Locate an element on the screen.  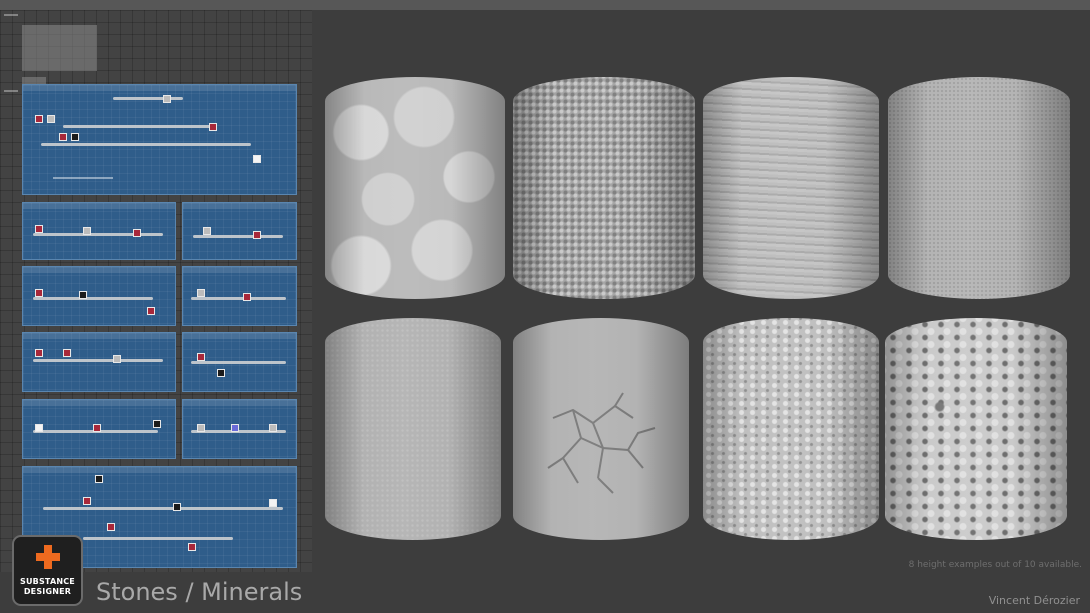
graph-note is located at coordinates (83, 178).